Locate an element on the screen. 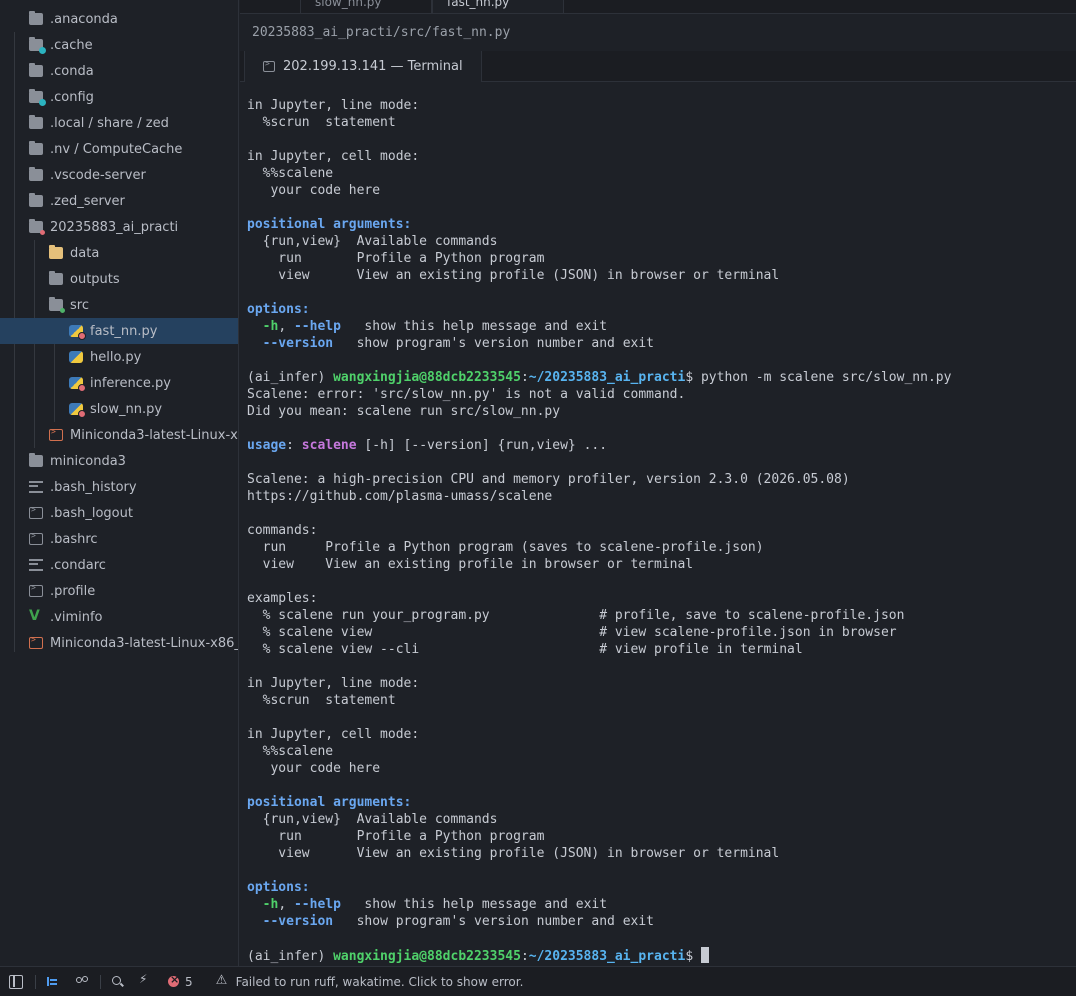  tree-item-vscode-server: .vscode-server is located at coordinates (119, 175).